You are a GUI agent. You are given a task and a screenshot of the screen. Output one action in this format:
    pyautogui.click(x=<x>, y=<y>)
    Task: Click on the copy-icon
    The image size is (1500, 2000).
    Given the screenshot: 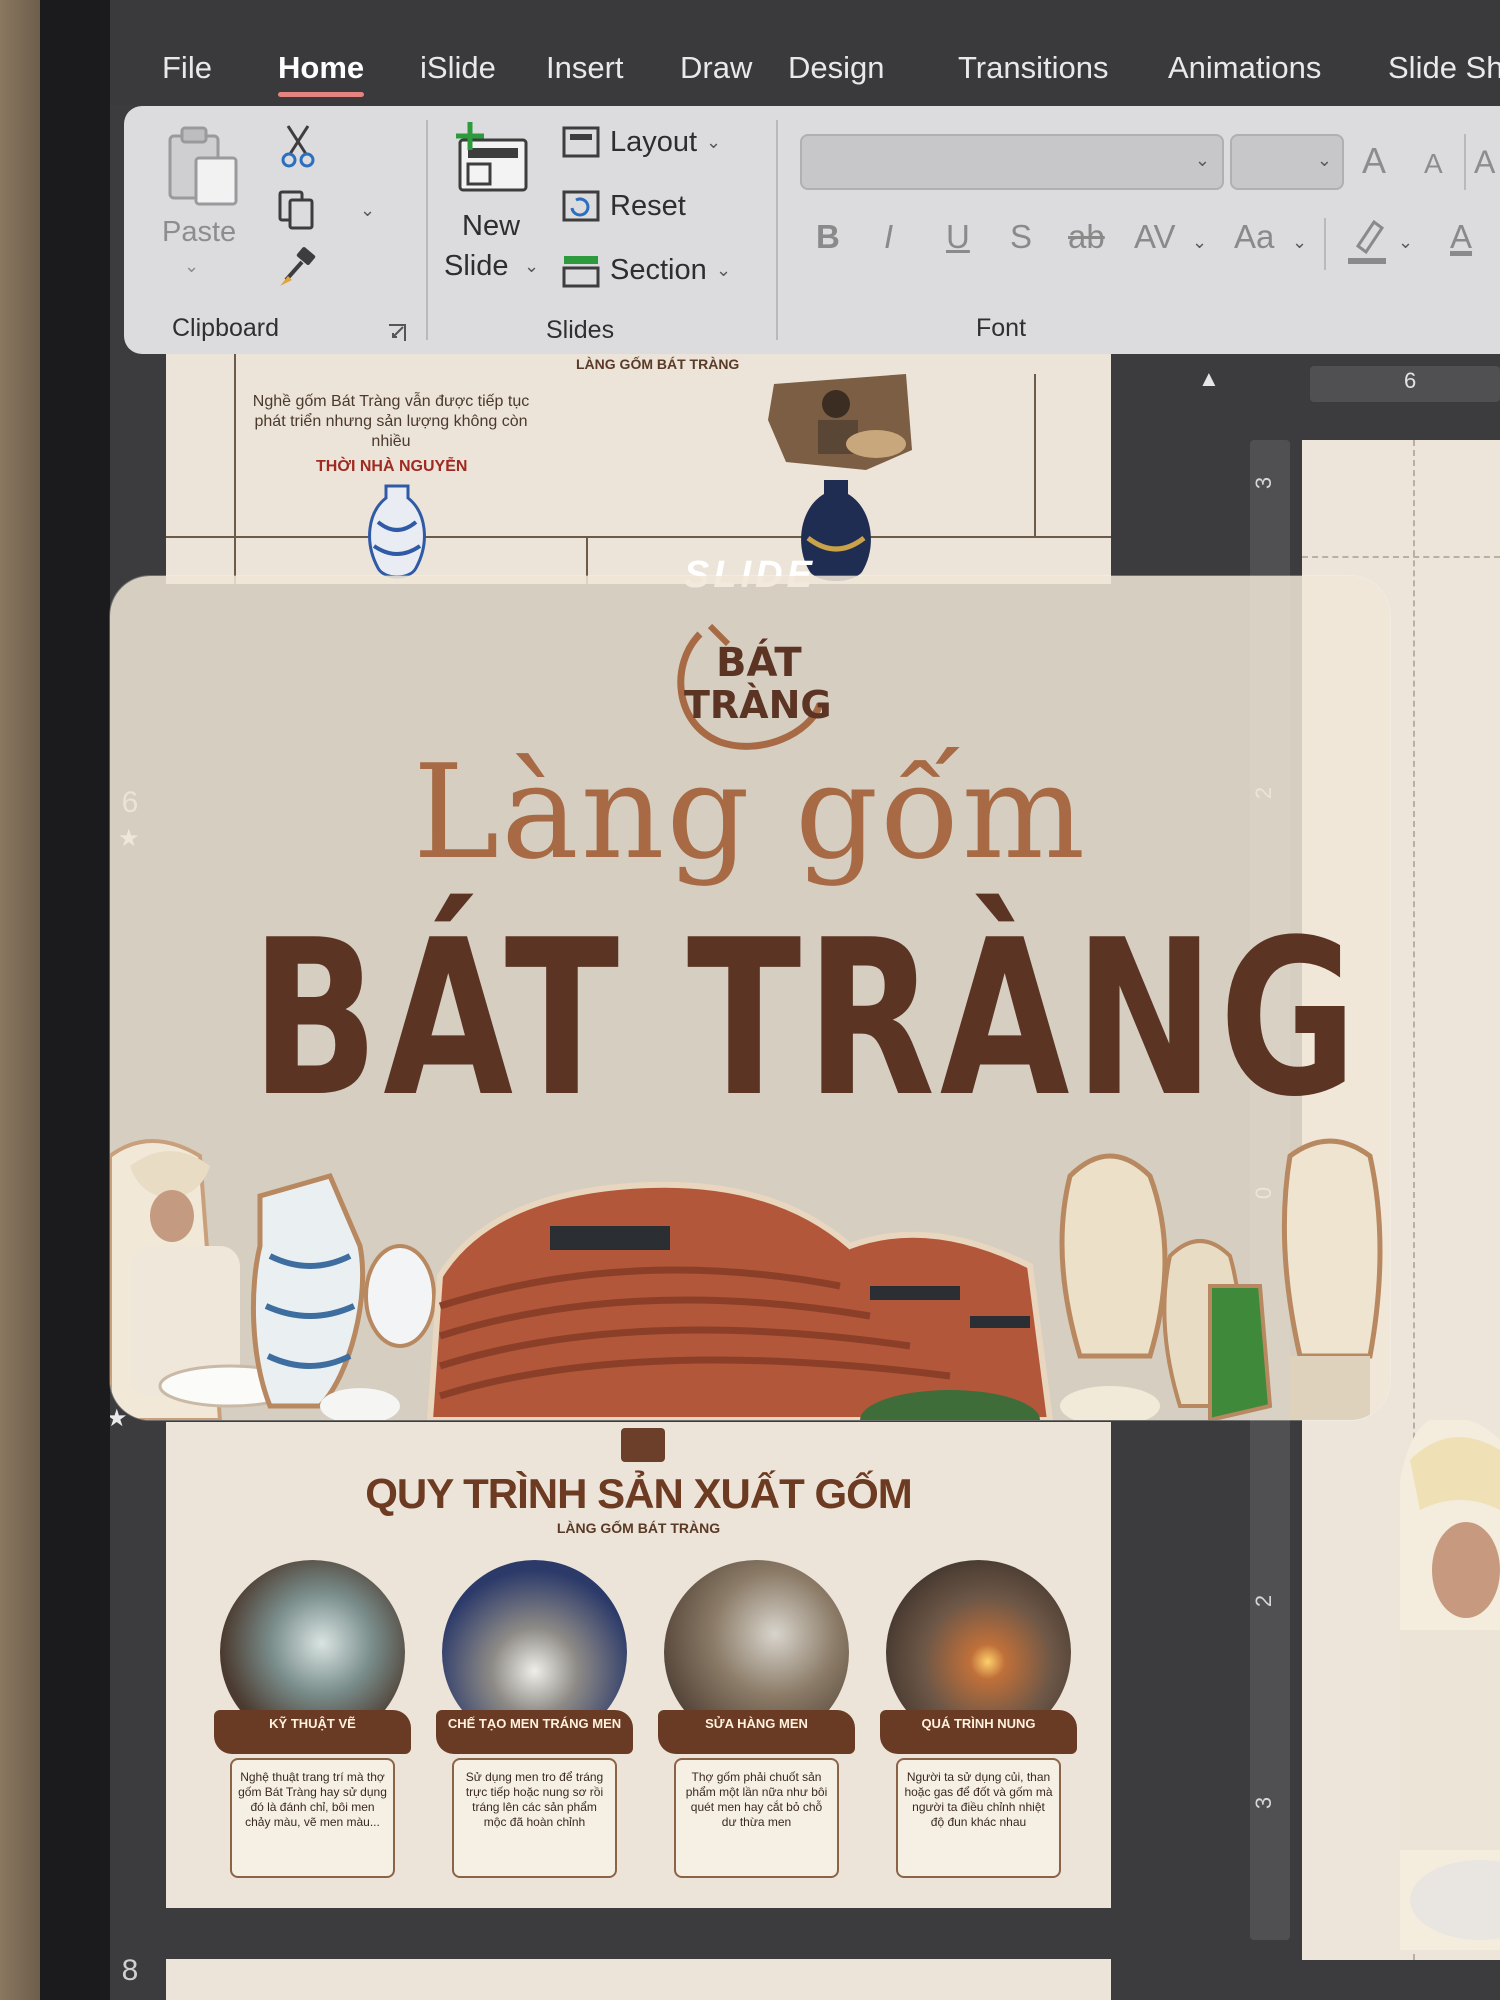 What is the action you would take?
    pyautogui.click(x=298, y=210)
    